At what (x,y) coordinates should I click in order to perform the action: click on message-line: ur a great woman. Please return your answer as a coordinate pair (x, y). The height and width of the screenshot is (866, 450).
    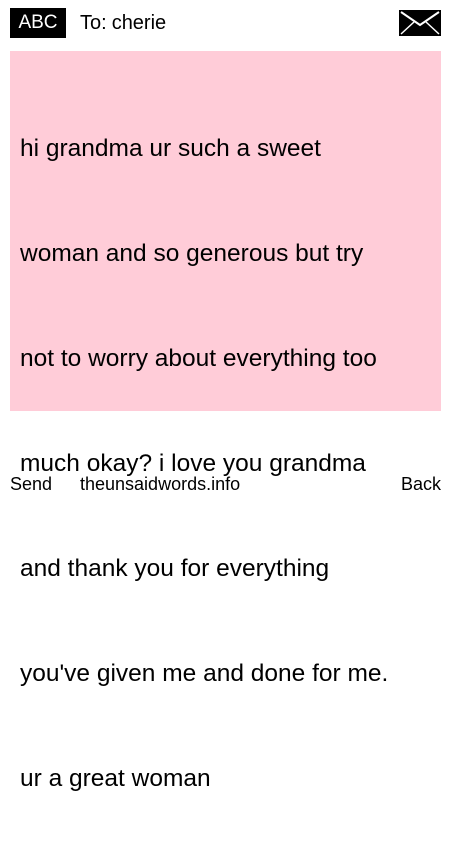
    Looking at the image, I should click on (115, 778).